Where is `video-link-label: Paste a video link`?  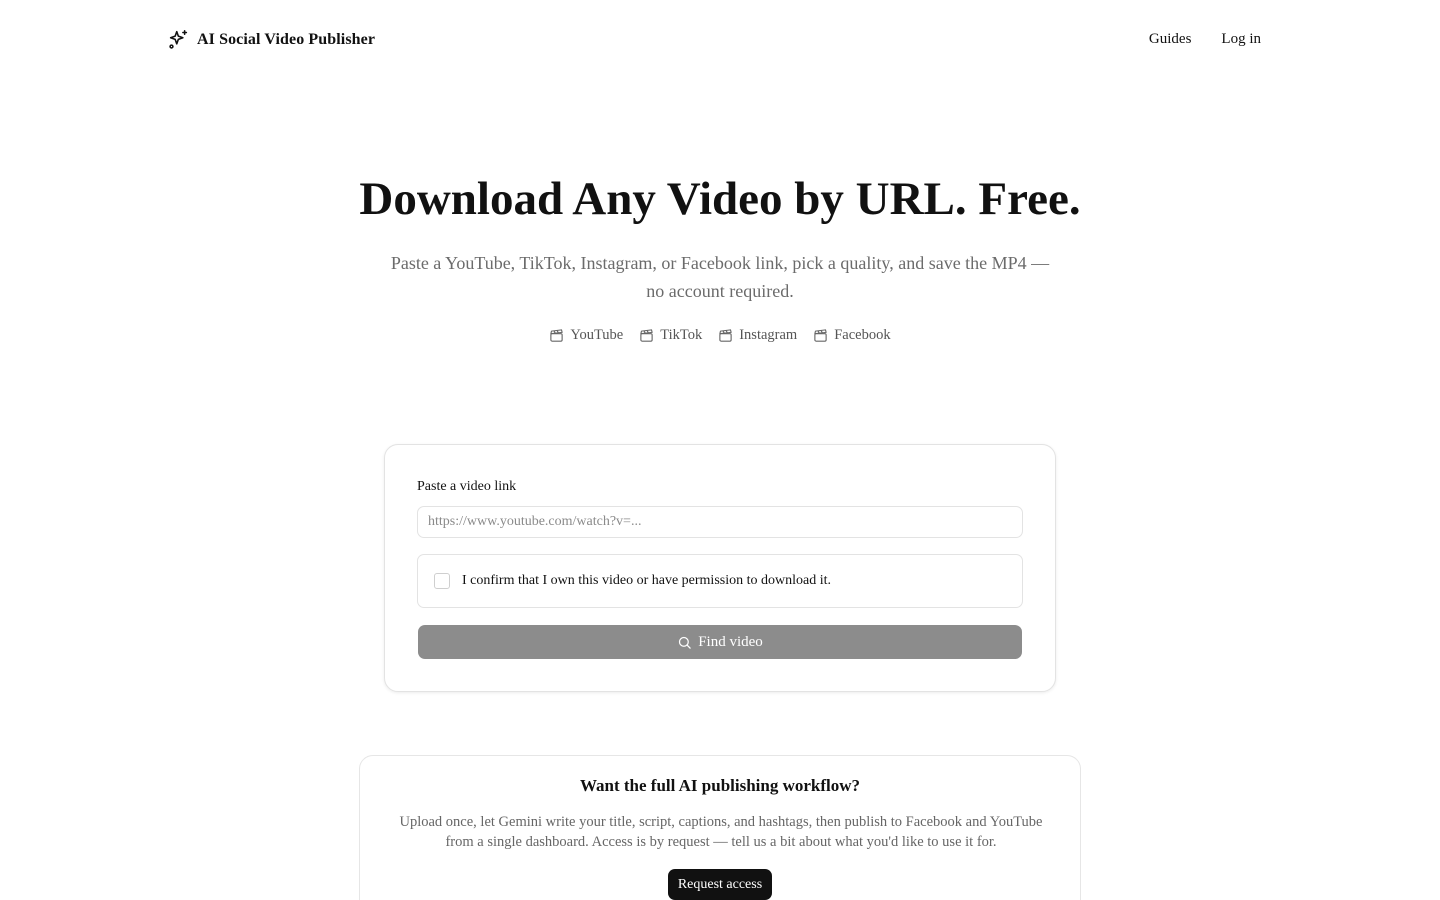 video-link-label: Paste a video link is located at coordinates (467, 486).